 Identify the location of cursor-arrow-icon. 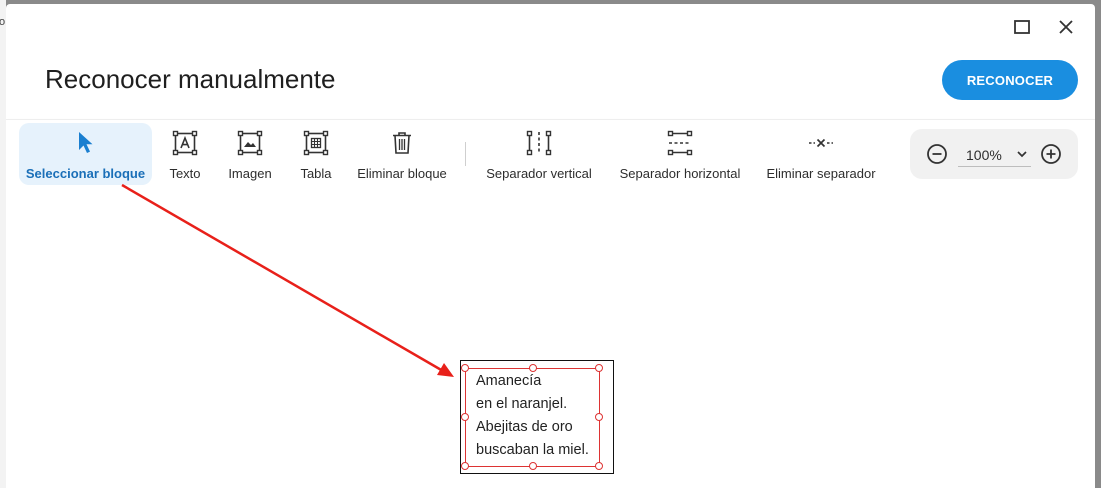
(85, 142).